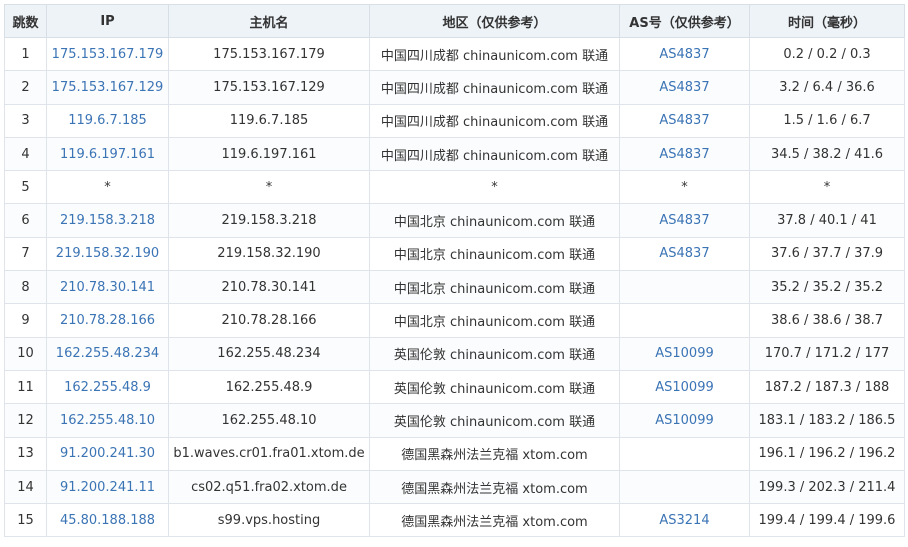 The width and height of the screenshot is (908, 547). I want to click on ip-cell: *, so click(107, 187).